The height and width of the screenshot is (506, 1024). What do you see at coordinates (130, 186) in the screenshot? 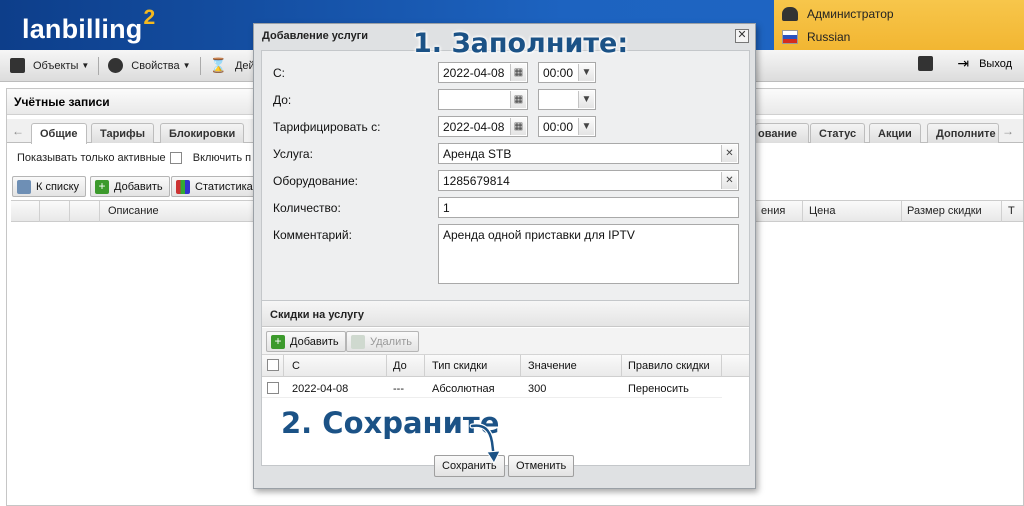
I see `add-button: + Добавить` at bounding box center [130, 186].